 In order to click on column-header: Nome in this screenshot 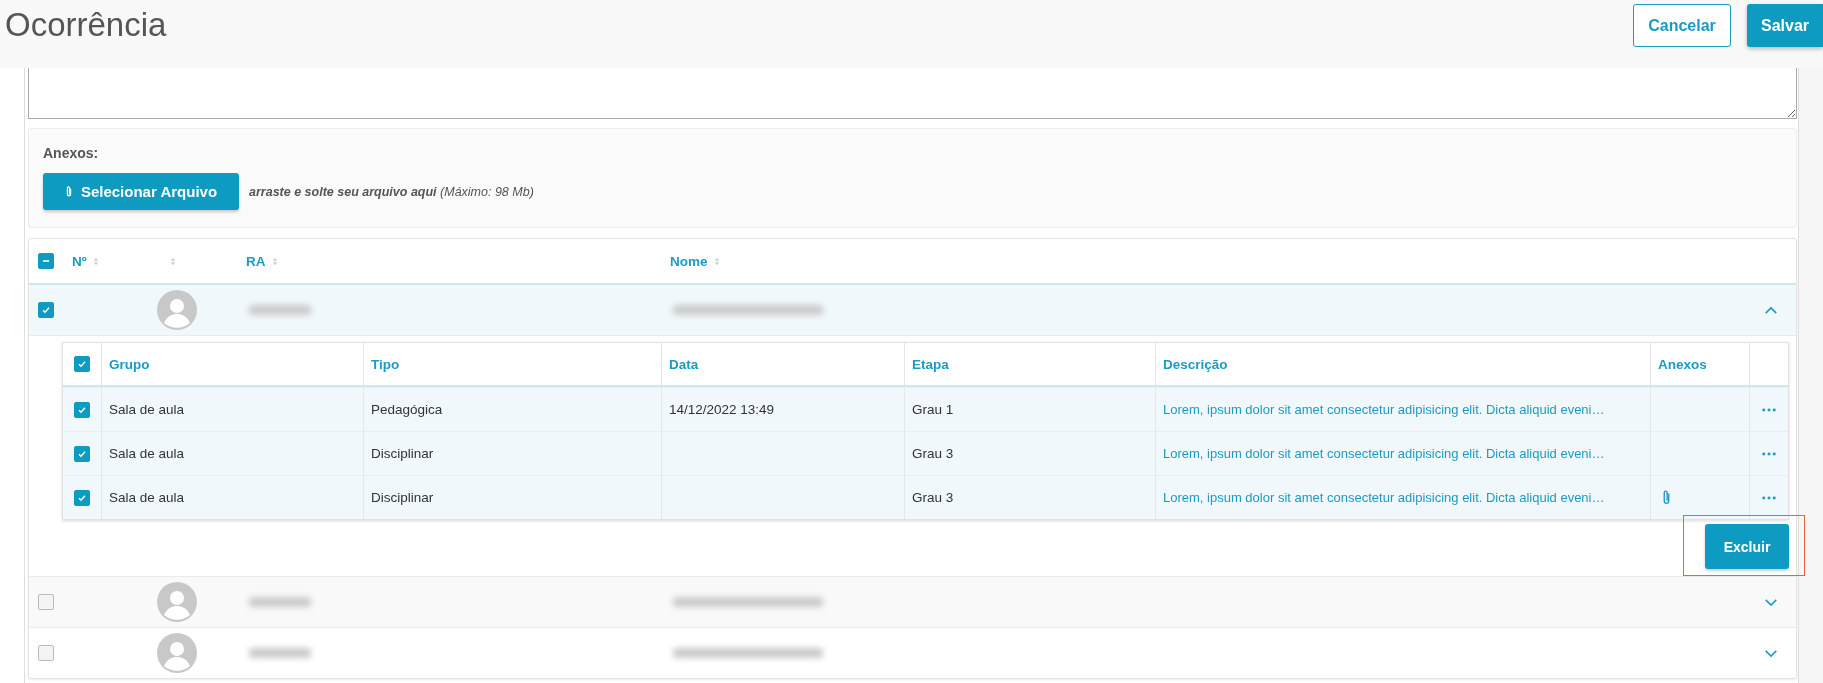, I will do `click(689, 261)`.